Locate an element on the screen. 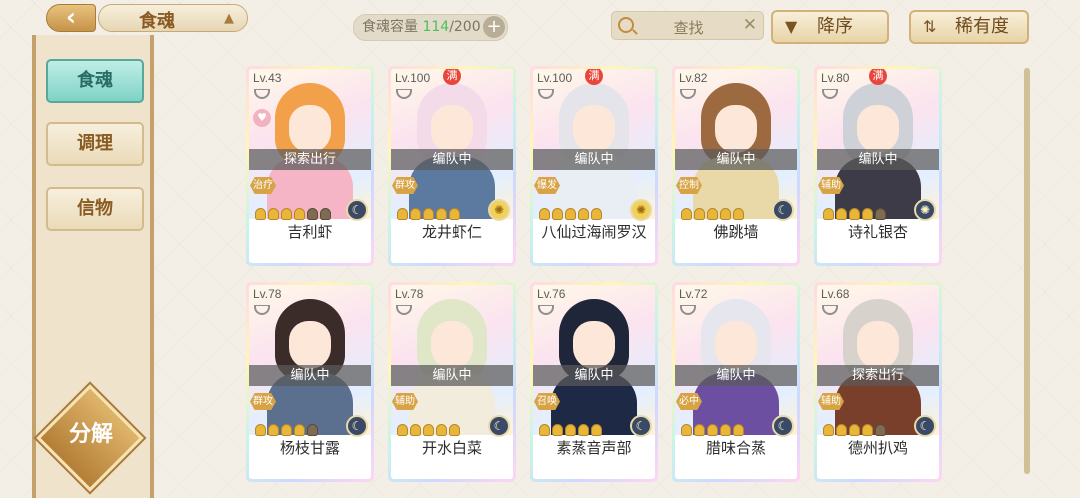 The height and width of the screenshot is (498, 1080). role-badge: 群攻 is located at coordinates (263, 401).